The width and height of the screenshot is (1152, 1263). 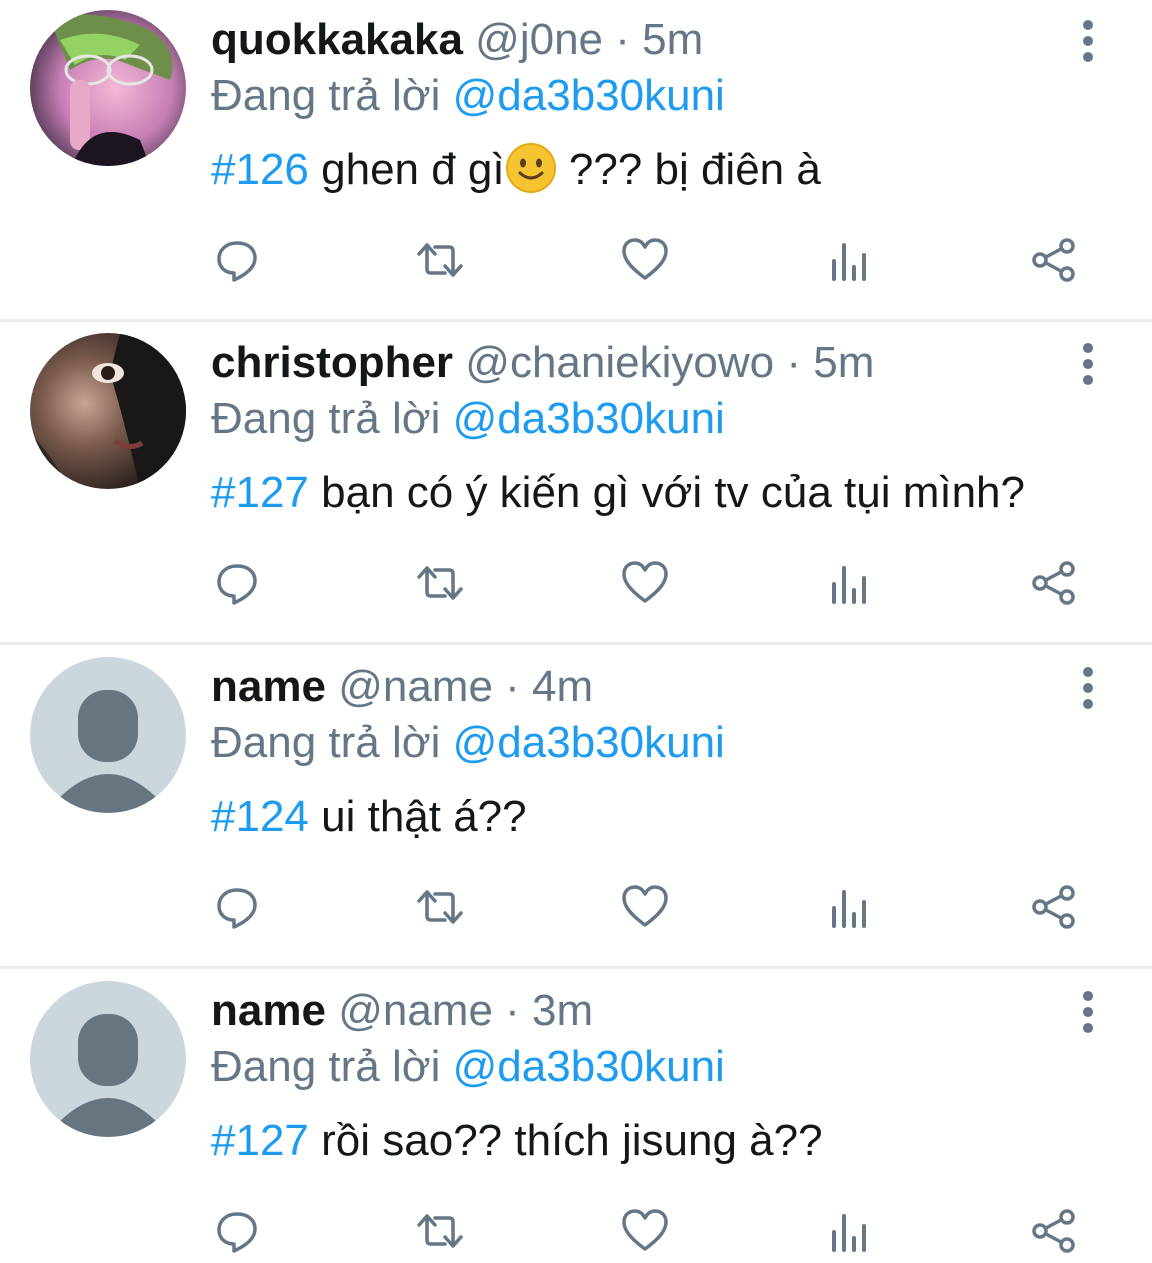 I want to click on hashtag-link: #126, so click(x=260, y=169).